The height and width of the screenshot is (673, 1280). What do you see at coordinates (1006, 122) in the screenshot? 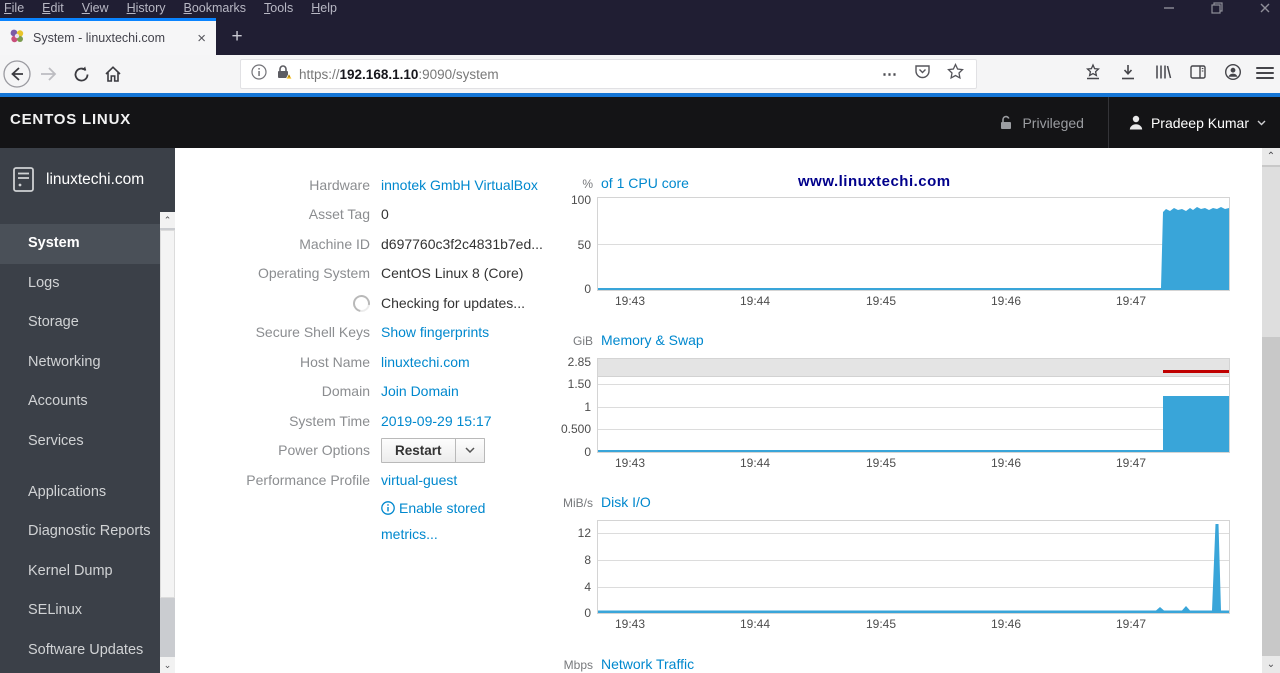
I see `unlock-icon` at bounding box center [1006, 122].